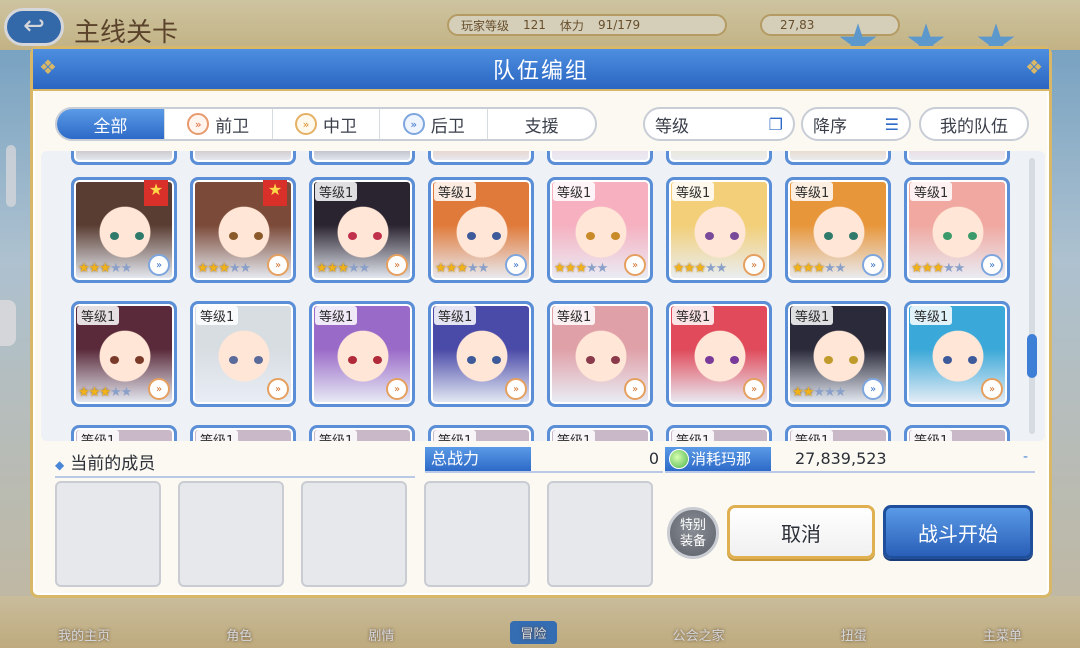  I want to click on tab-front: » 前卫, so click(217, 124).